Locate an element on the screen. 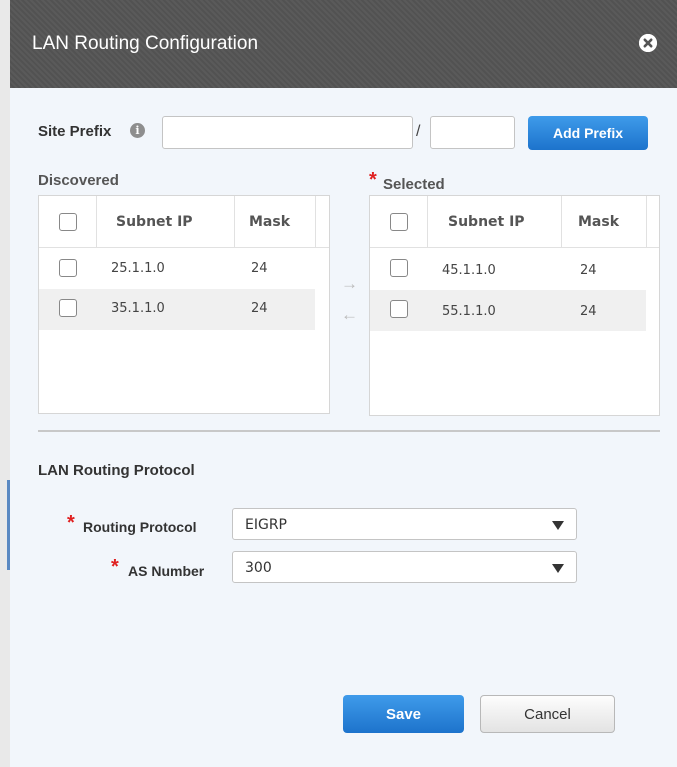 Image resolution: width=677 pixels, height=767 pixels. discovered-table: Subnet IP Mask 25.1.1.0 24 35.1.1.0 24 is located at coordinates (184, 304).